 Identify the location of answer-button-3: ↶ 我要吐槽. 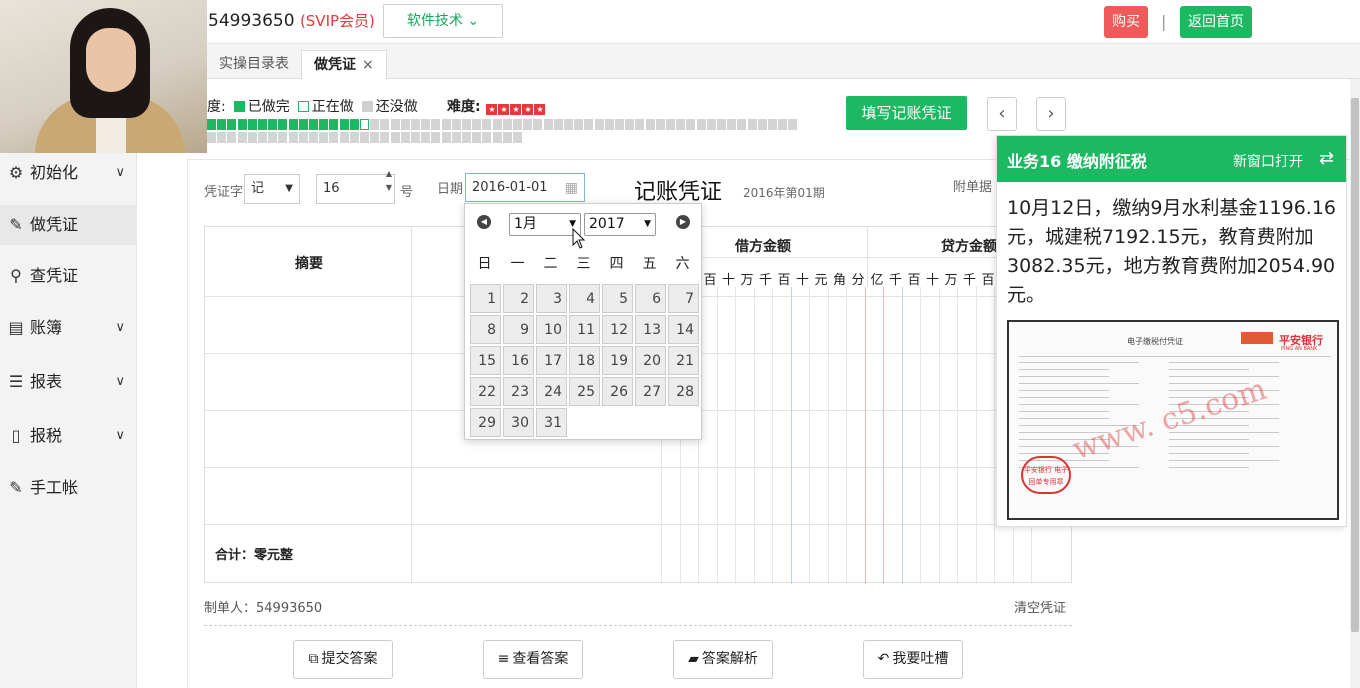
(913, 659).